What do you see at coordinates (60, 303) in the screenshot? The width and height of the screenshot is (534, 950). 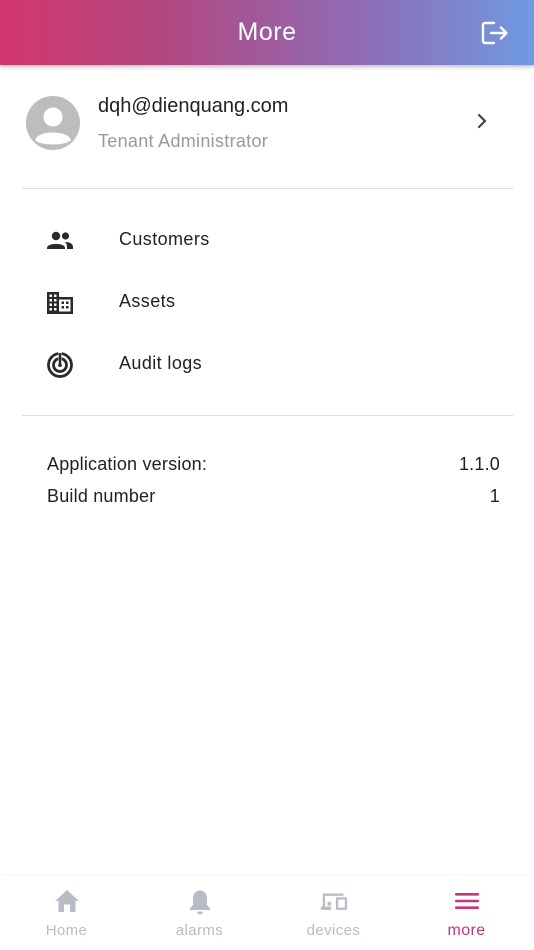 I see `domain-icon` at bounding box center [60, 303].